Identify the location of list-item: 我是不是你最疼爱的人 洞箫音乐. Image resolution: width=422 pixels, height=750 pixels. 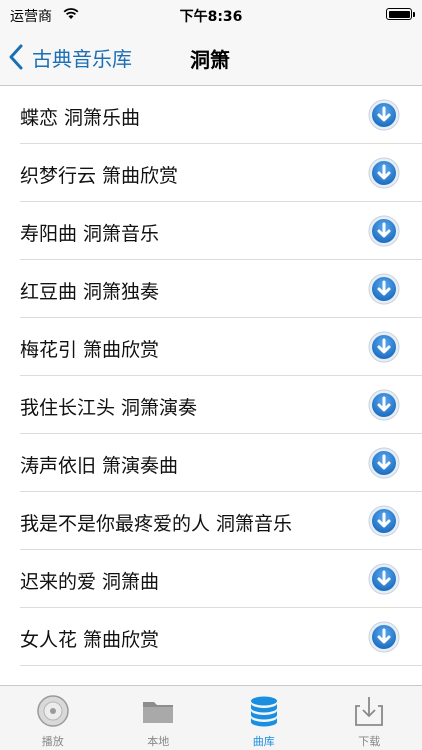
(221, 521).